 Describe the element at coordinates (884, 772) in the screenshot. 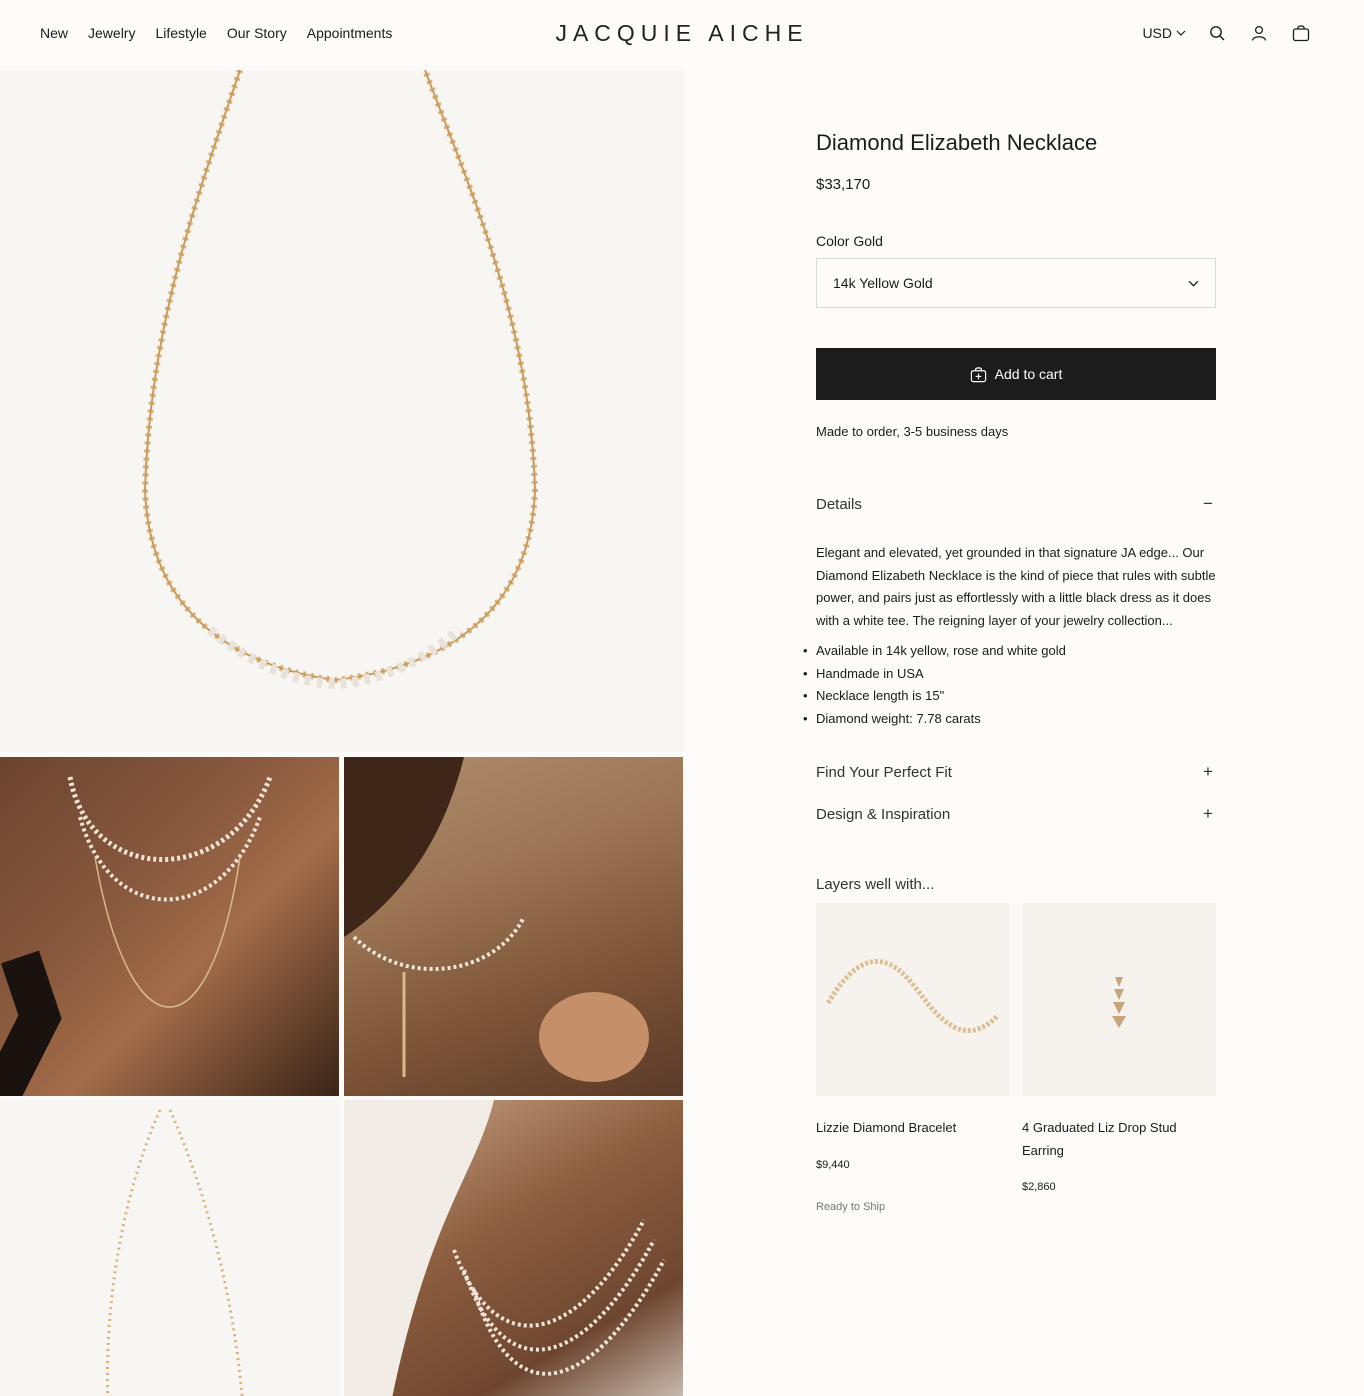

I see `perfect-fit-title: Find Your Perfect Fit` at that location.